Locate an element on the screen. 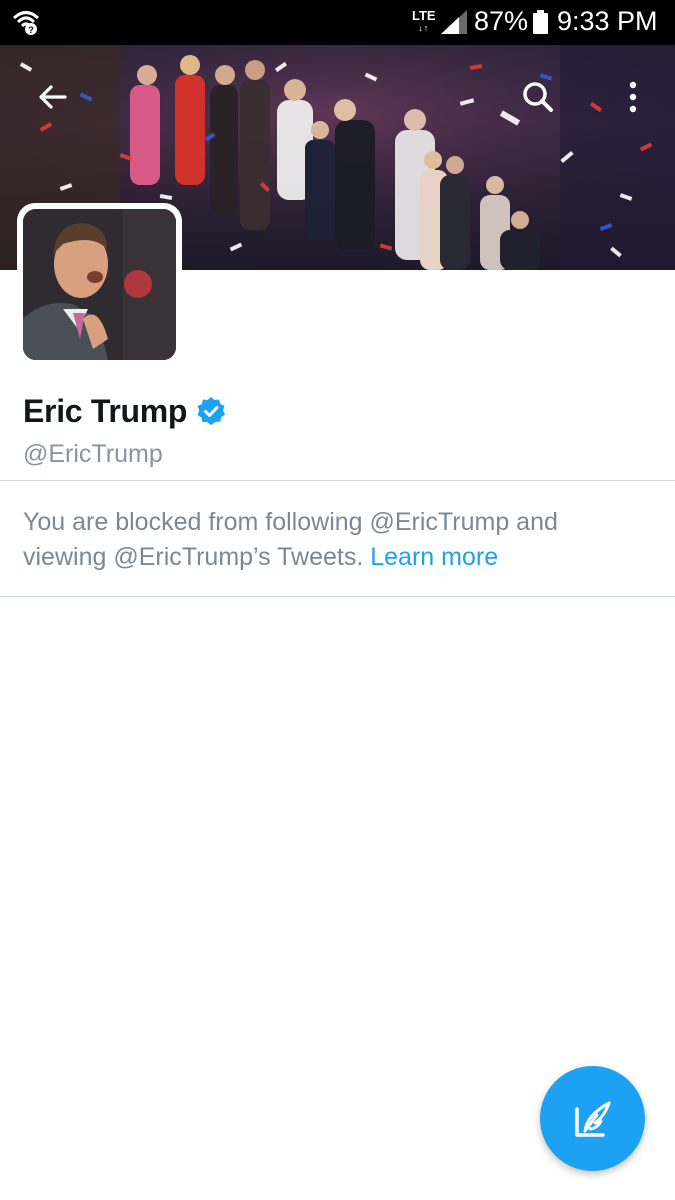  more-vertical-icon is located at coordinates (633, 97).